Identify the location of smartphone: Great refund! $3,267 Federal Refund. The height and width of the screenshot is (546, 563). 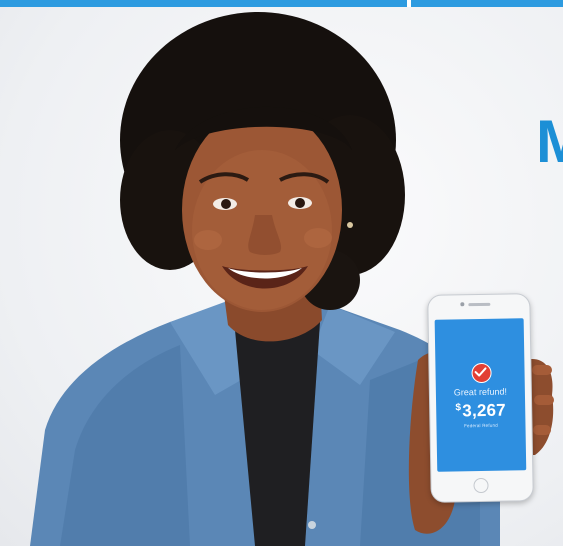
(480, 398).